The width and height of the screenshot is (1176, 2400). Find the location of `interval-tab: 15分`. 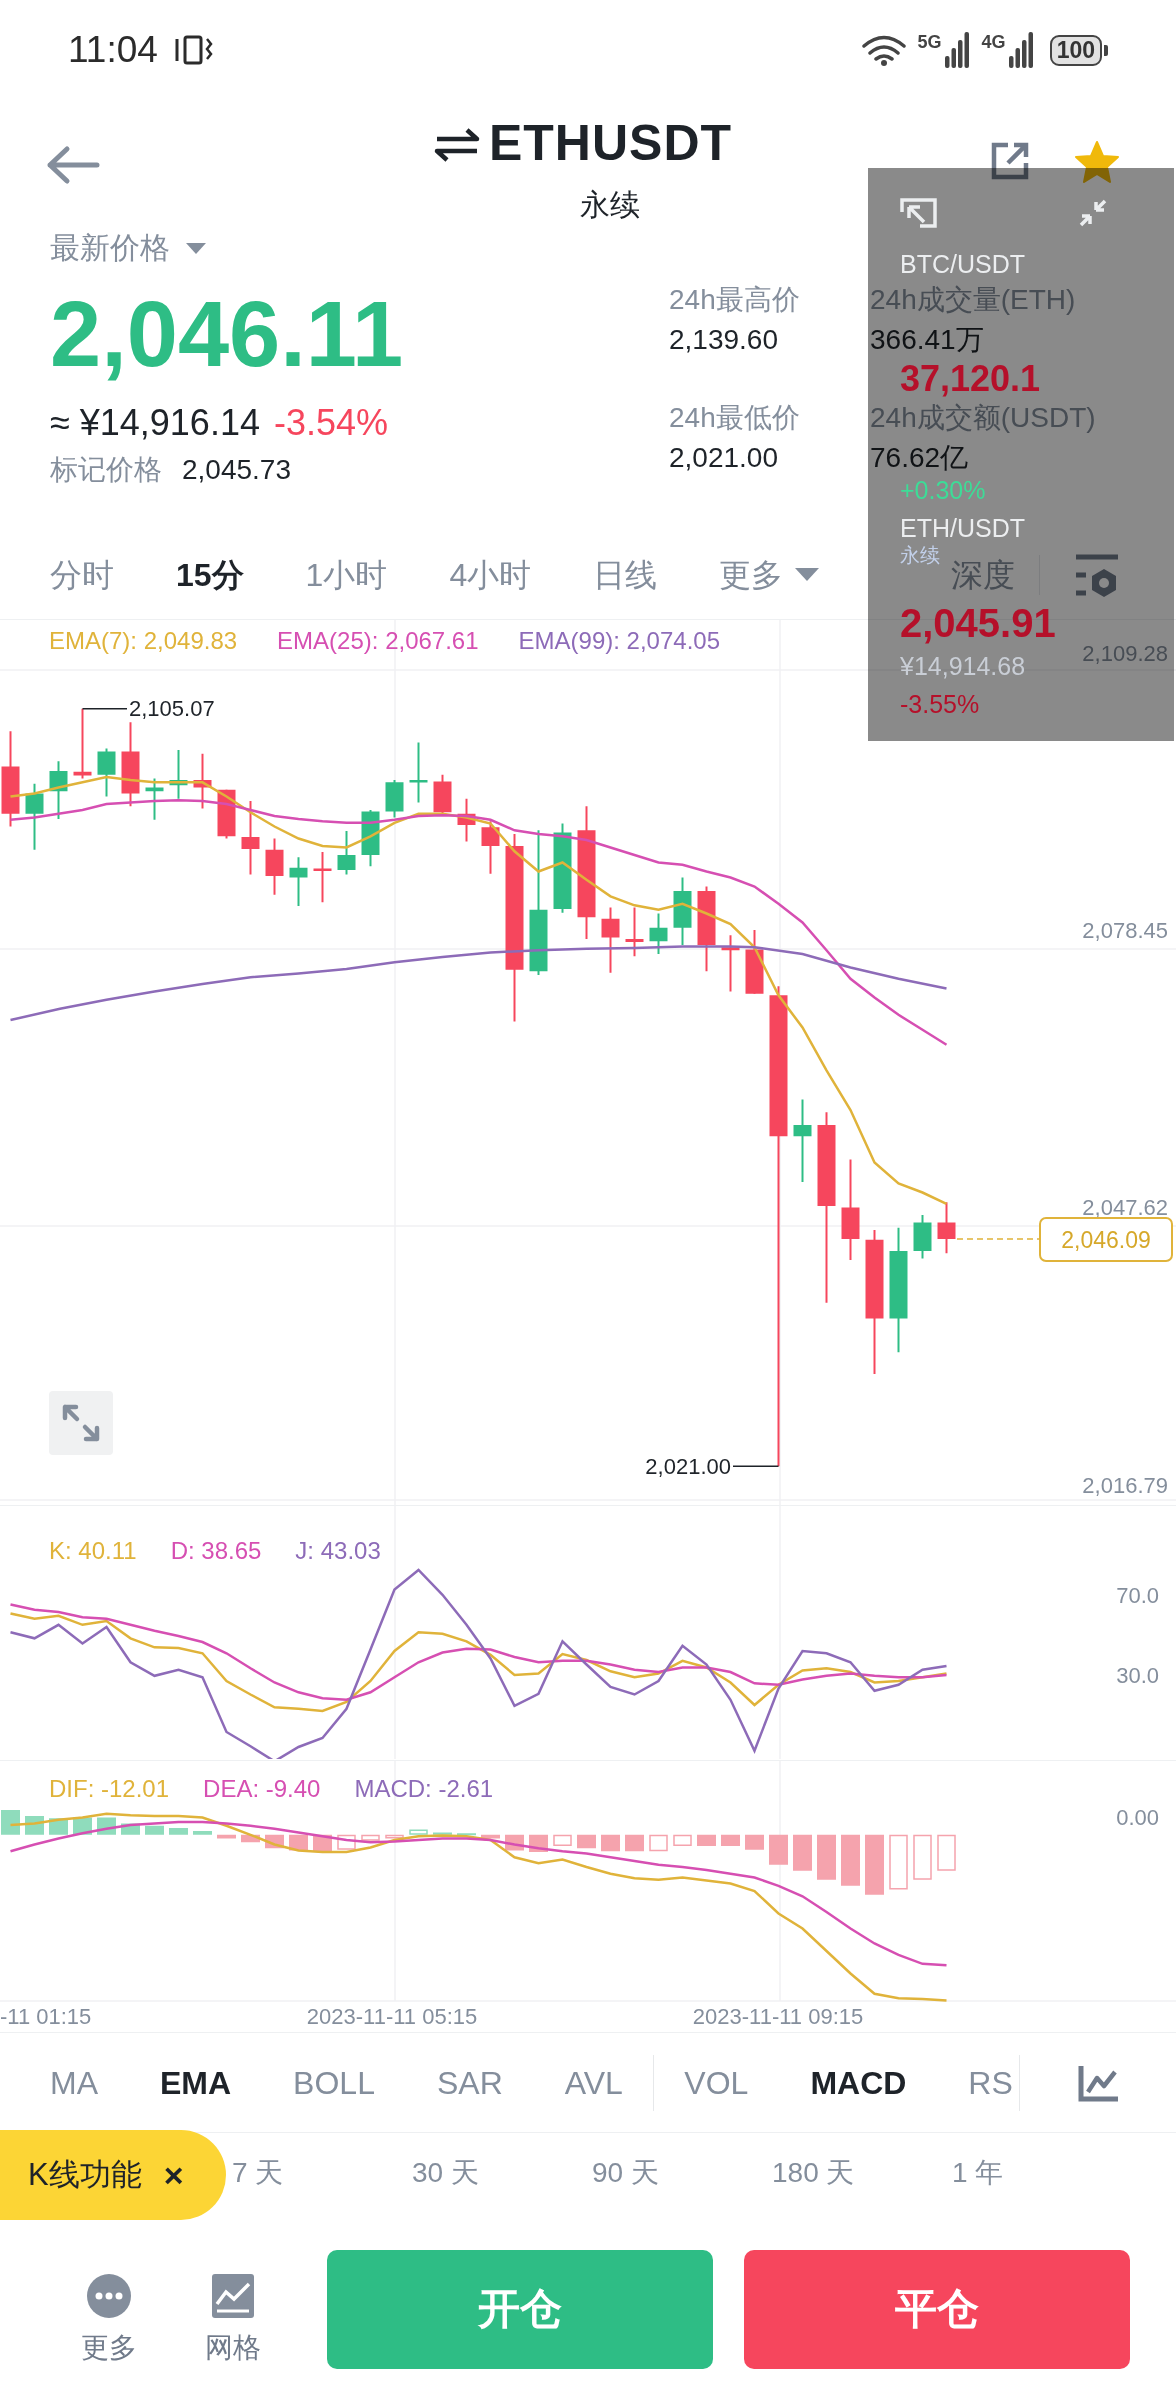

interval-tab: 15分 is located at coordinates (210, 574).